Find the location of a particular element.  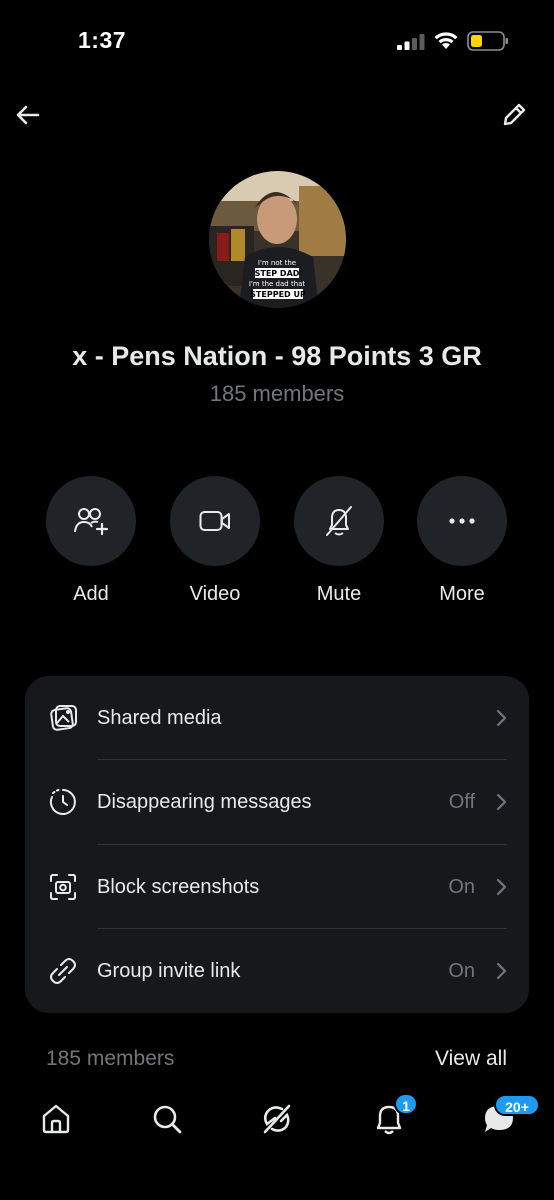

view-all-members-link: View all is located at coordinates (471, 1059).